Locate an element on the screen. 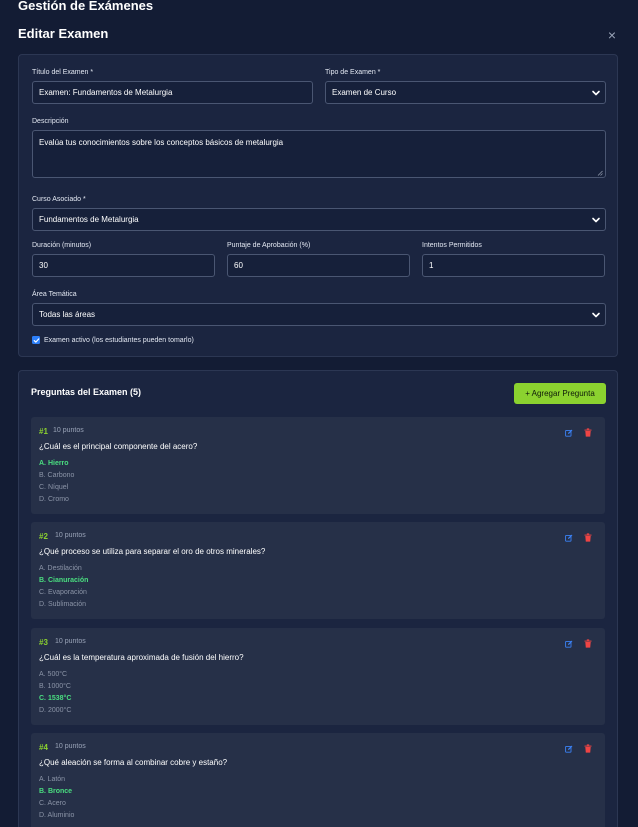 The height and width of the screenshot is (827, 638). add-question-button: + Agregar Pregunta is located at coordinates (560, 393).